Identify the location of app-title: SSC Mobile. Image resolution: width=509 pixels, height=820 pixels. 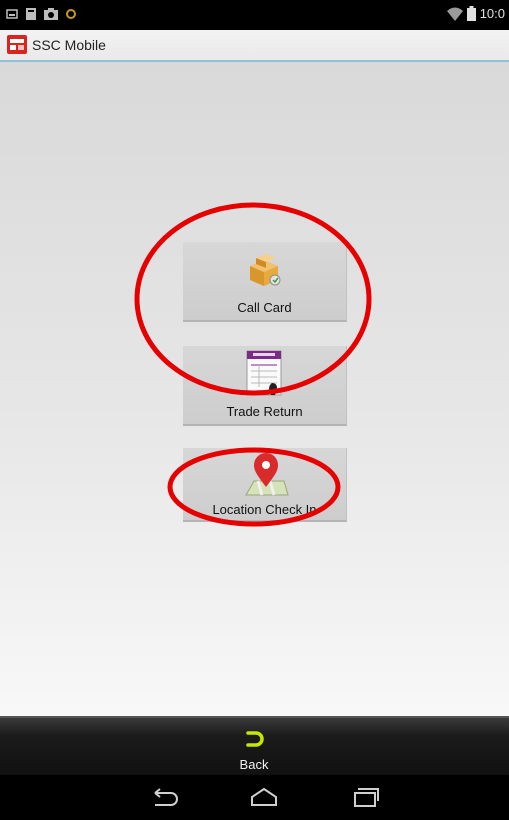
(69, 45).